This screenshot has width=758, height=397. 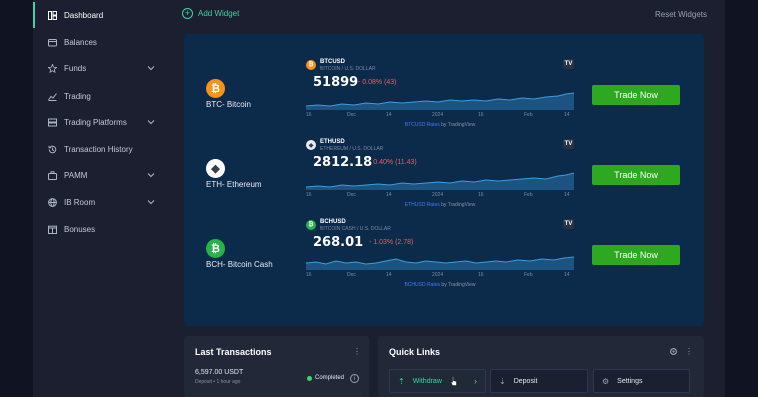 What do you see at coordinates (52, 175) in the screenshot?
I see `briefcase-icon` at bounding box center [52, 175].